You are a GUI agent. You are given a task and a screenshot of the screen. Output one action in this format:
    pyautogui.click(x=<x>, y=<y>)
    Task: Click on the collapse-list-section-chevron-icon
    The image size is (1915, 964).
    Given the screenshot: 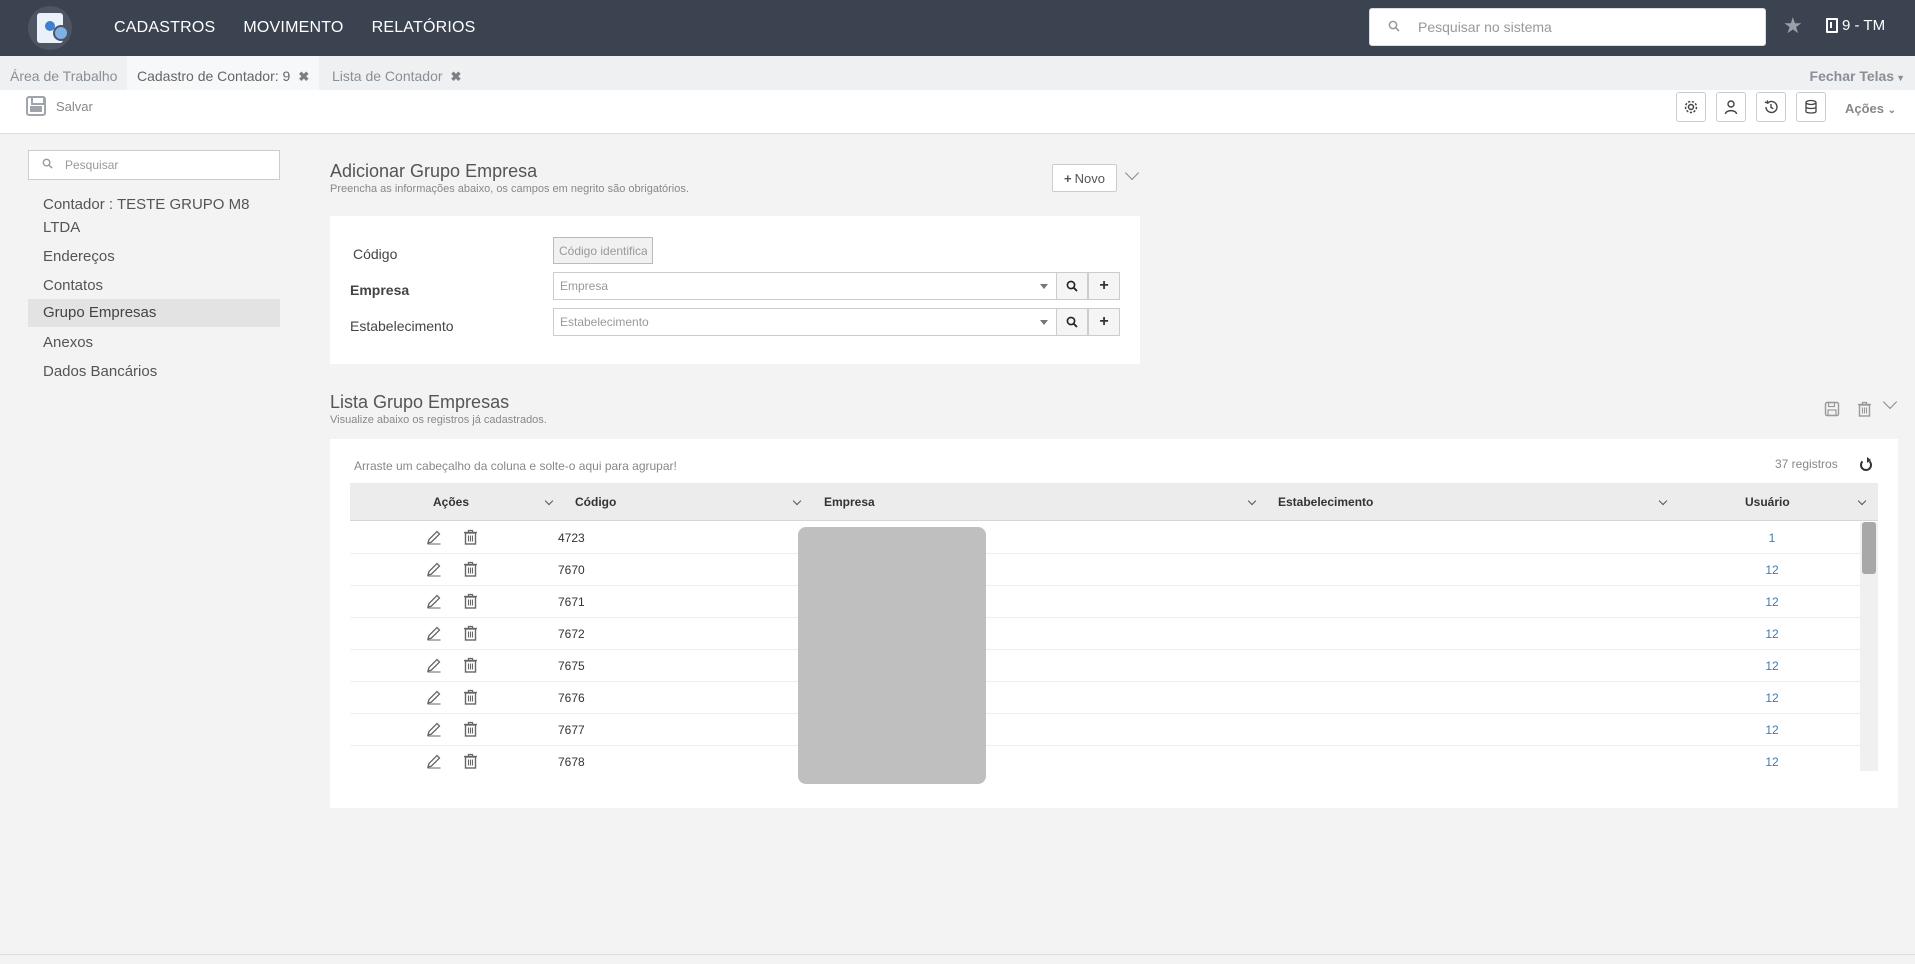 What is the action you would take?
    pyautogui.click(x=1890, y=402)
    